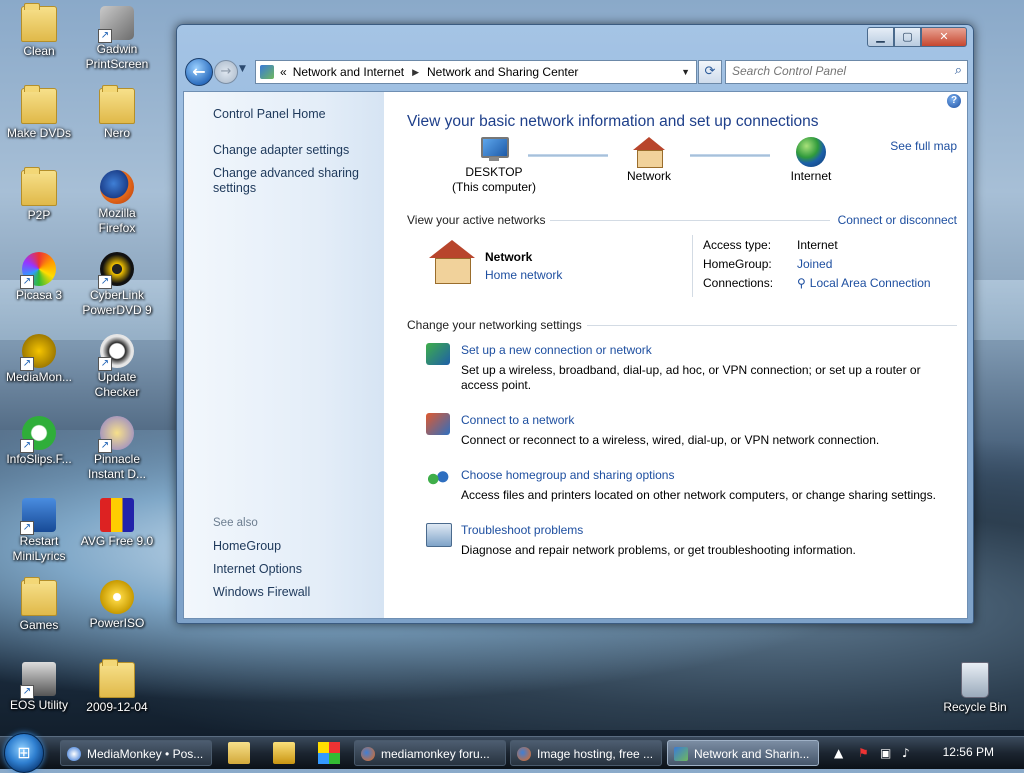  What do you see at coordinates (880, 37) in the screenshot?
I see `minimize-button: ▁` at bounding box center [880, 37].